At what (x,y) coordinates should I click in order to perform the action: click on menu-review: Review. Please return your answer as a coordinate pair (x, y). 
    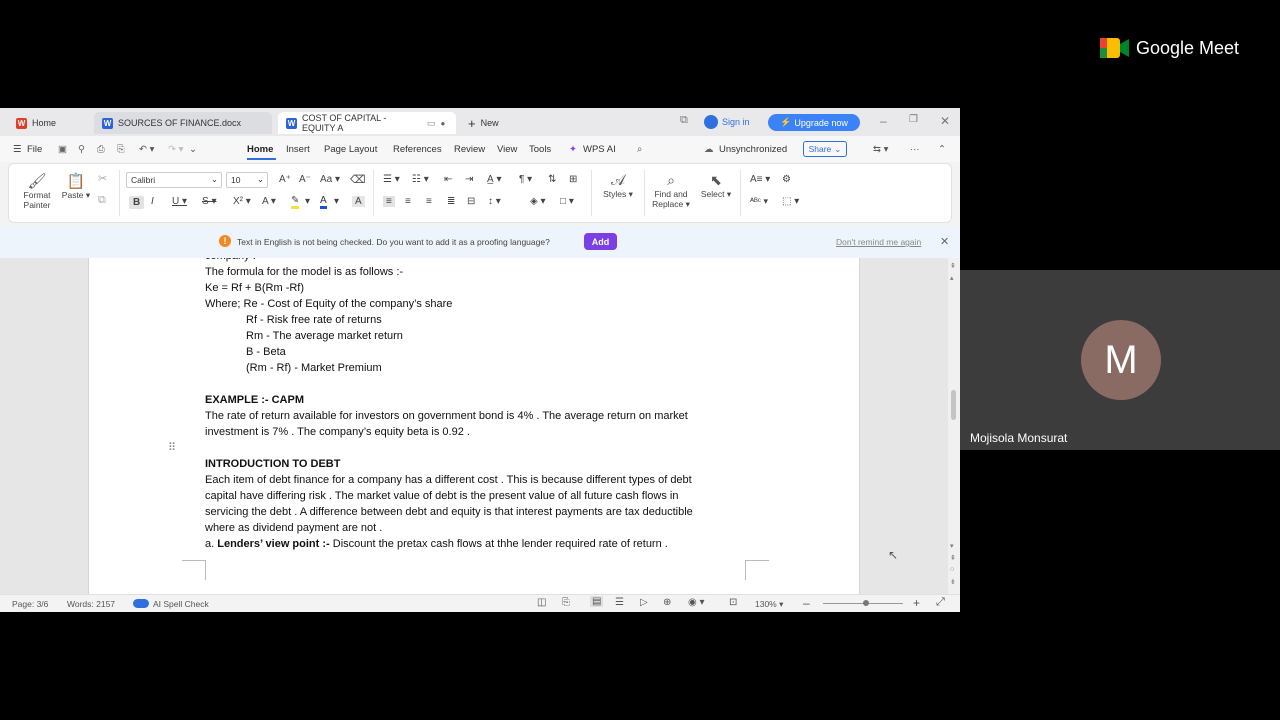
    Looking at the image, I should click on (469, 149).